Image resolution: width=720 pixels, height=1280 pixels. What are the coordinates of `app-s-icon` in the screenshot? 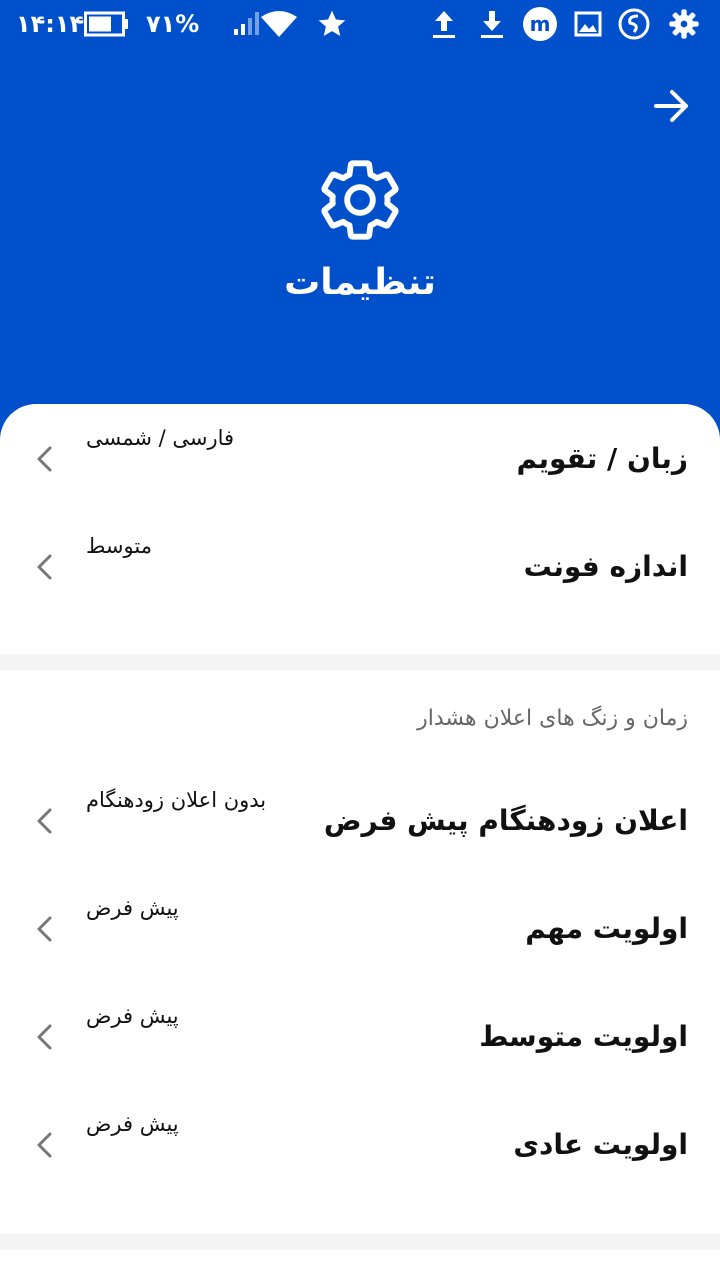 It's located at (634, 24).